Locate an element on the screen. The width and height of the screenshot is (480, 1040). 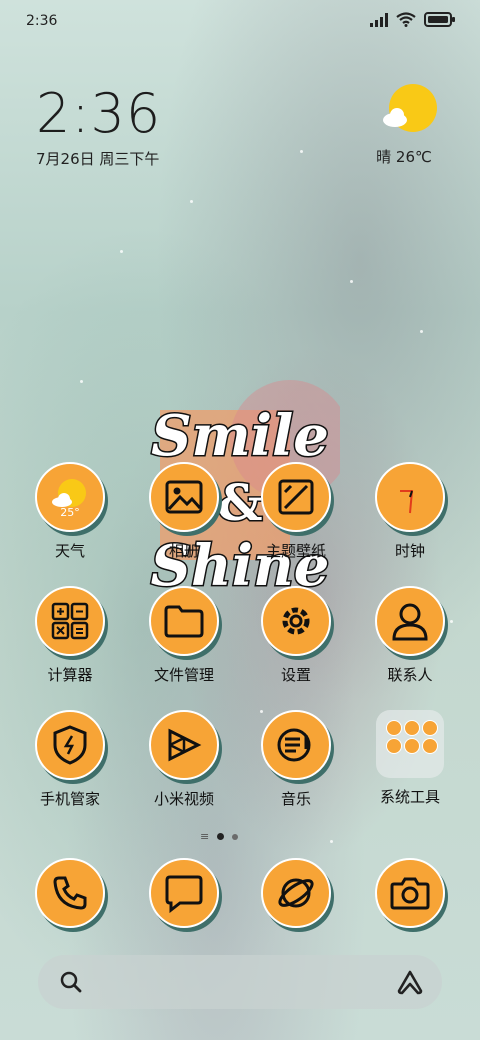
app-video: 小米视频 is located at coordinates (184, 759).